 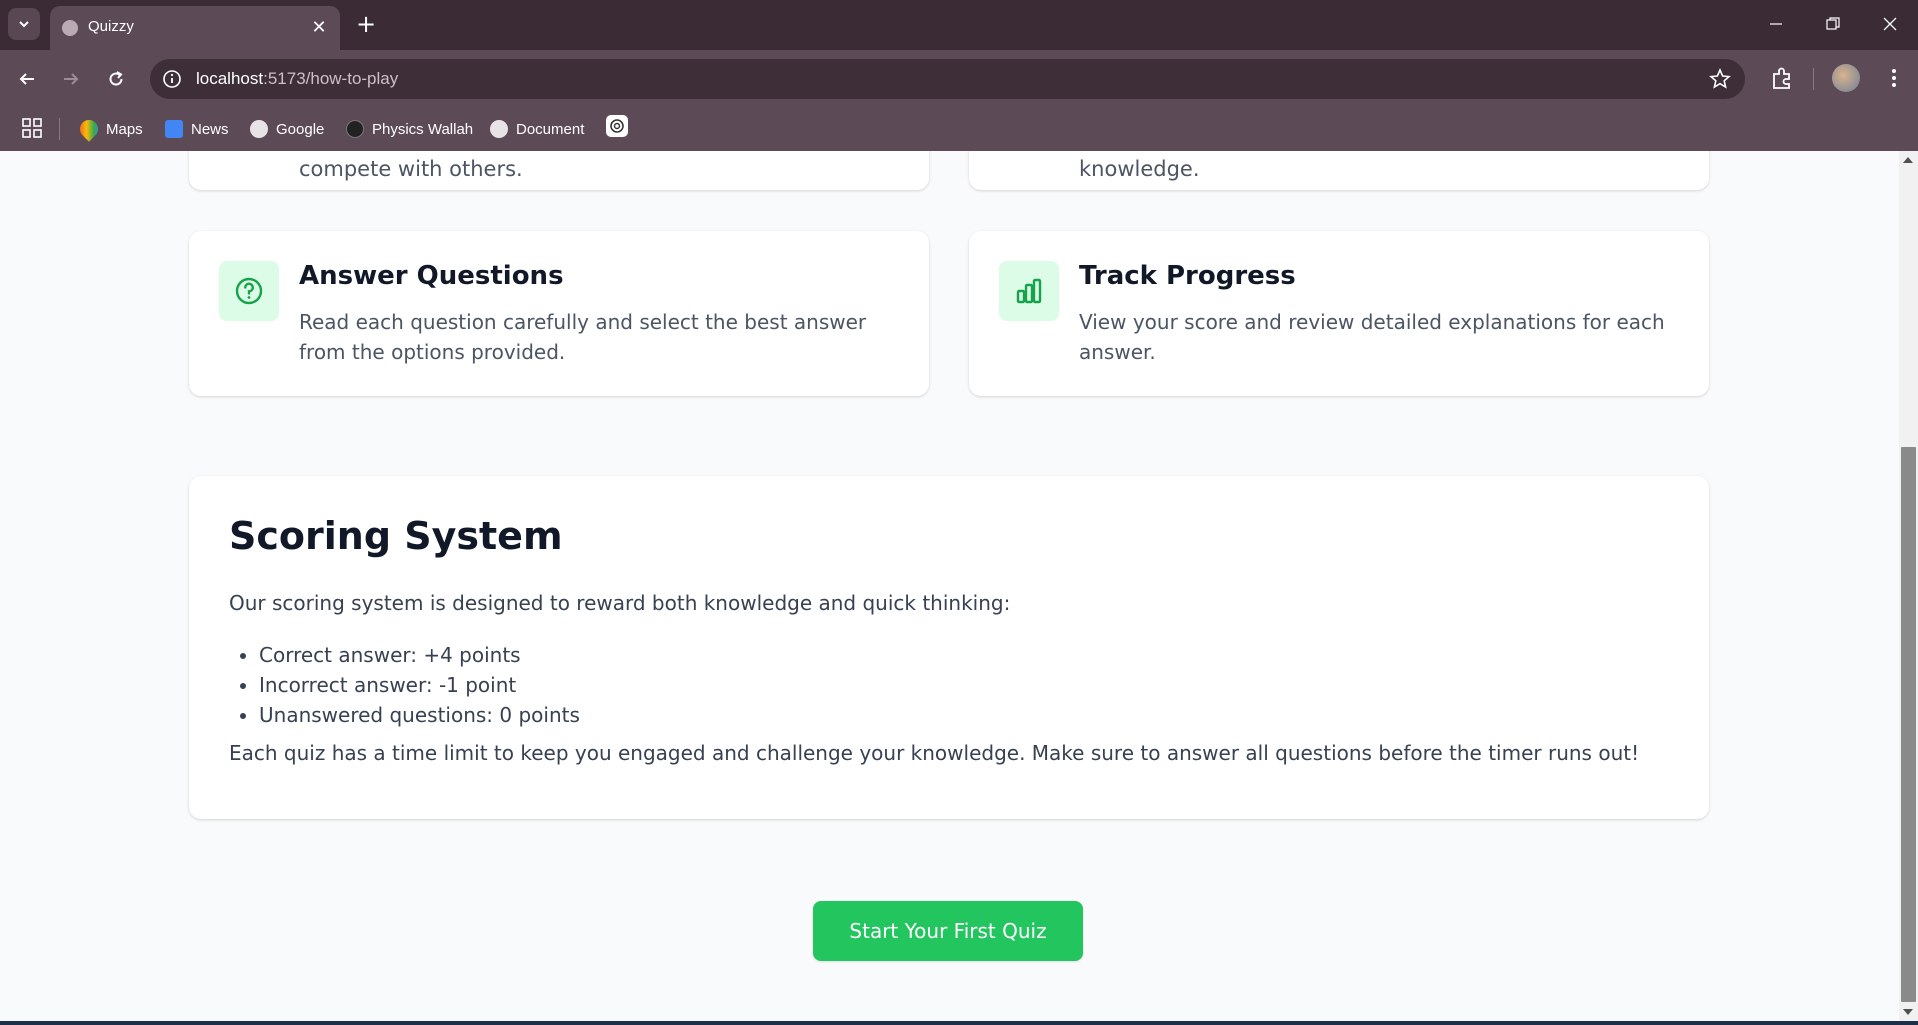 I want to click on bookmark-label: News, so click(x=210, y=129).